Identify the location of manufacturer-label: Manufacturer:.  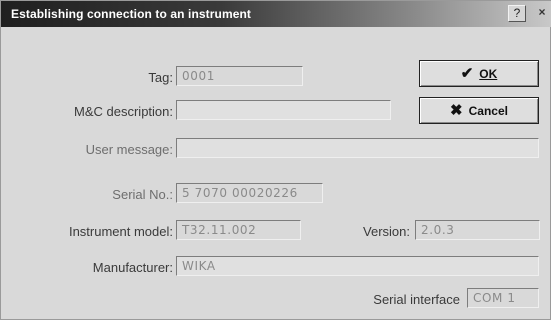
(132, 267).